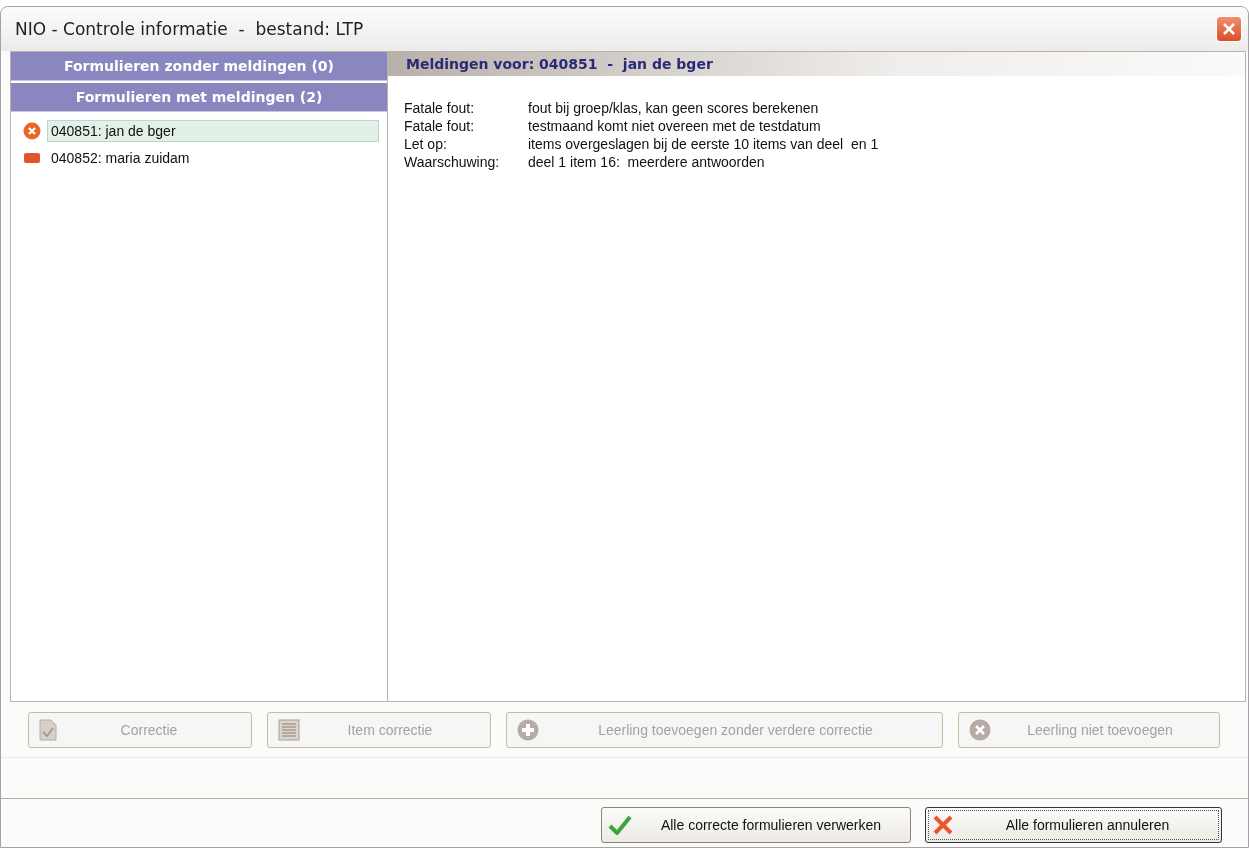  I want to click on list-icon, so click(289, 729).